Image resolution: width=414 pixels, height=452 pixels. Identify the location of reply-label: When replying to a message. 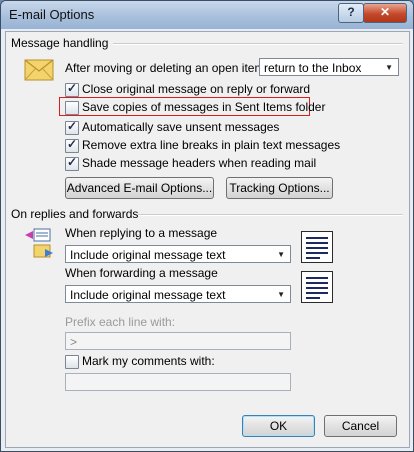
(141, 233).